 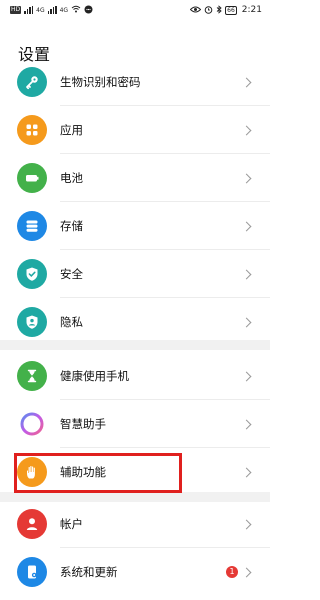 I want to click on settings-item-accessibility: 辅助功能, so click(x=135, y=472).